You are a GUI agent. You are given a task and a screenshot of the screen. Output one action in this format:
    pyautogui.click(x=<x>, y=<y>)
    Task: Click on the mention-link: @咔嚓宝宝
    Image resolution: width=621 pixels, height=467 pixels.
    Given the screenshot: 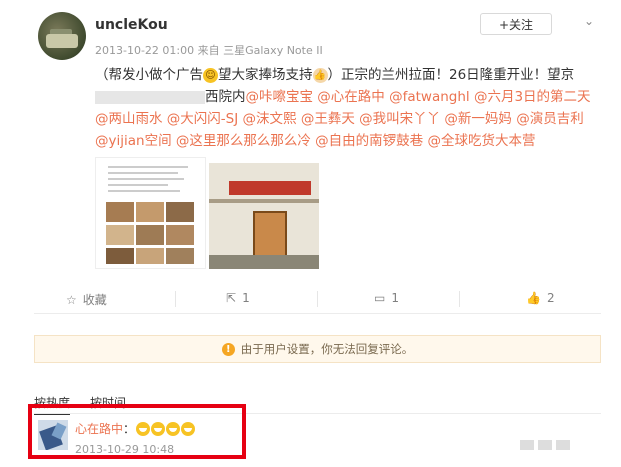 What is the action you would take?
    pyautogui.click(x=280, y=97)
    